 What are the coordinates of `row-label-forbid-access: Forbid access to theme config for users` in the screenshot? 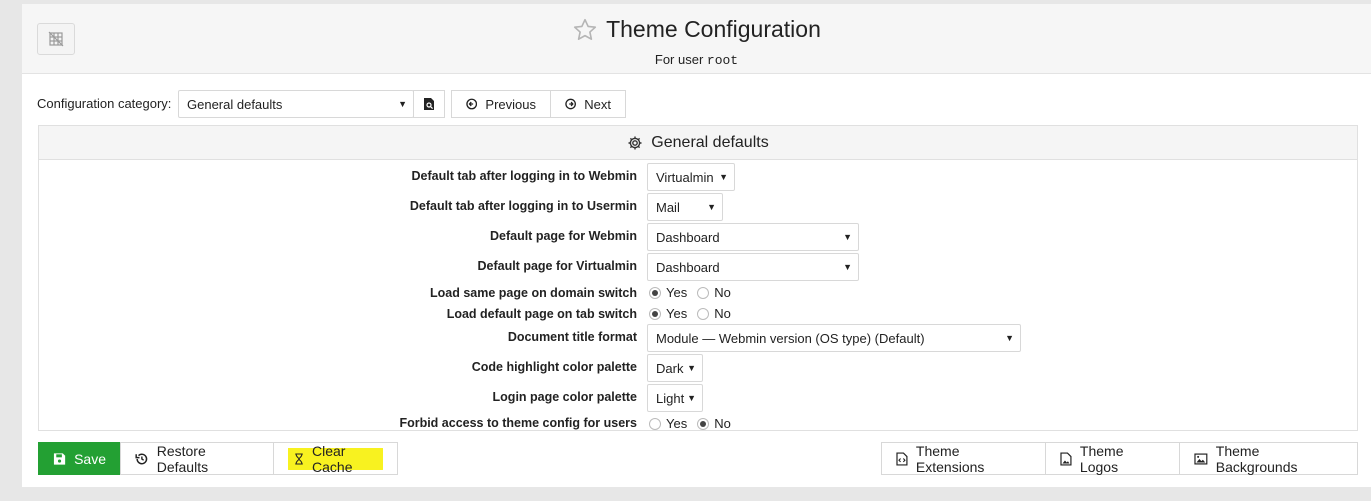 It's located at (518, 423).